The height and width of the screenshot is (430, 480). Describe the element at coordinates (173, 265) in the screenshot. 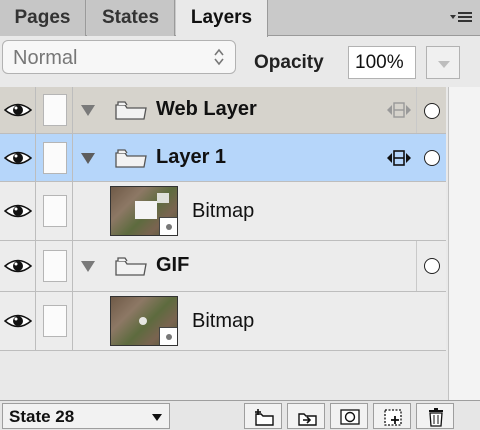

I see `layer-name: GIF` at that location.